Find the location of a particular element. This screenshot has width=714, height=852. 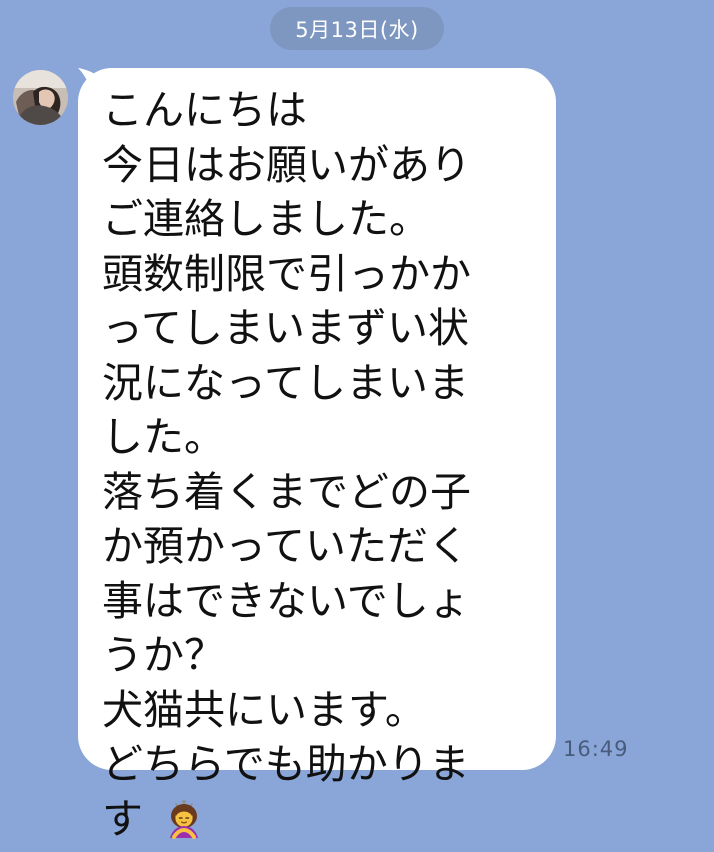

message-timestamp: 16:49 is located at coordinates (596, 749).